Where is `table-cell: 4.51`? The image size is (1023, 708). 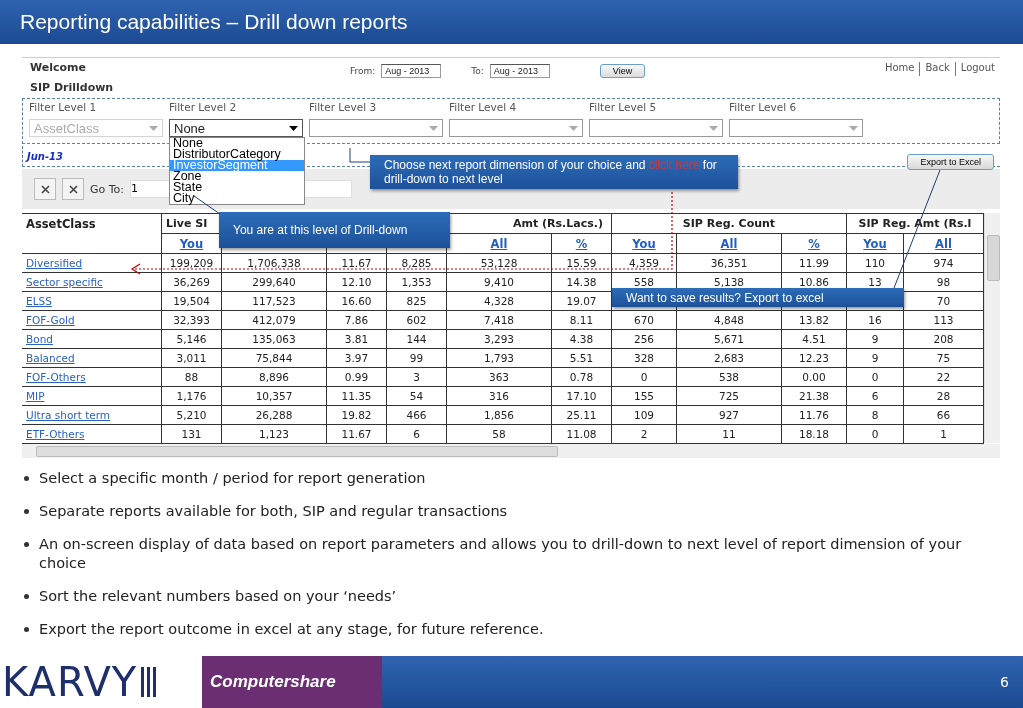 table-cell: 4.51 is located at coordinates (814, 339).